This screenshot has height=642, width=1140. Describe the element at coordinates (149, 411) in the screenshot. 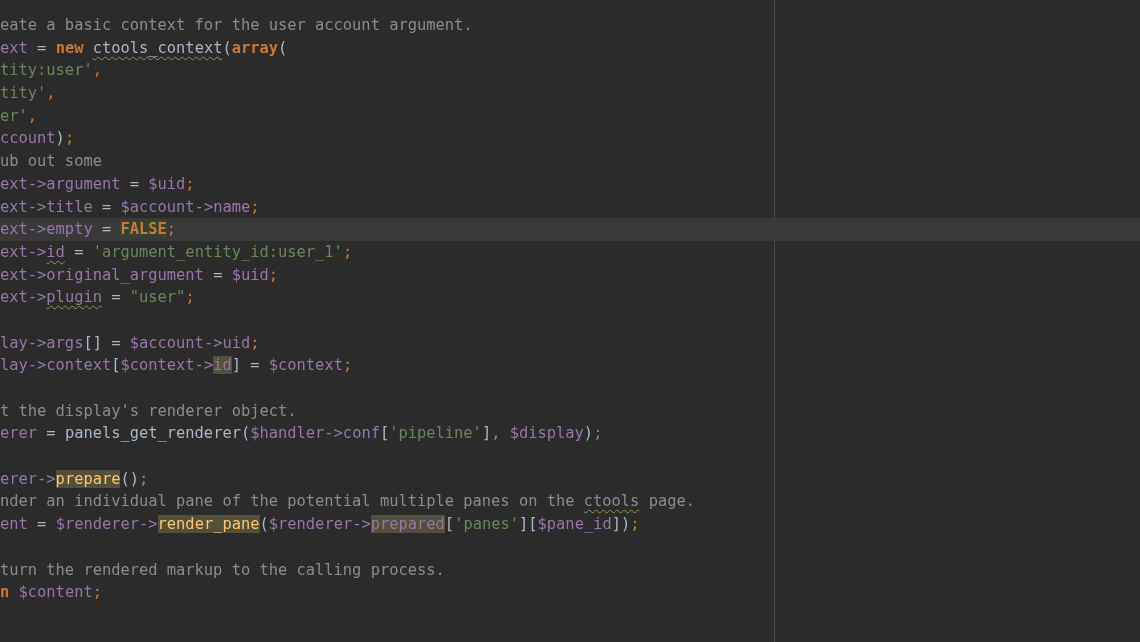

I see `code-line: t the display's renderer object.` at that location.